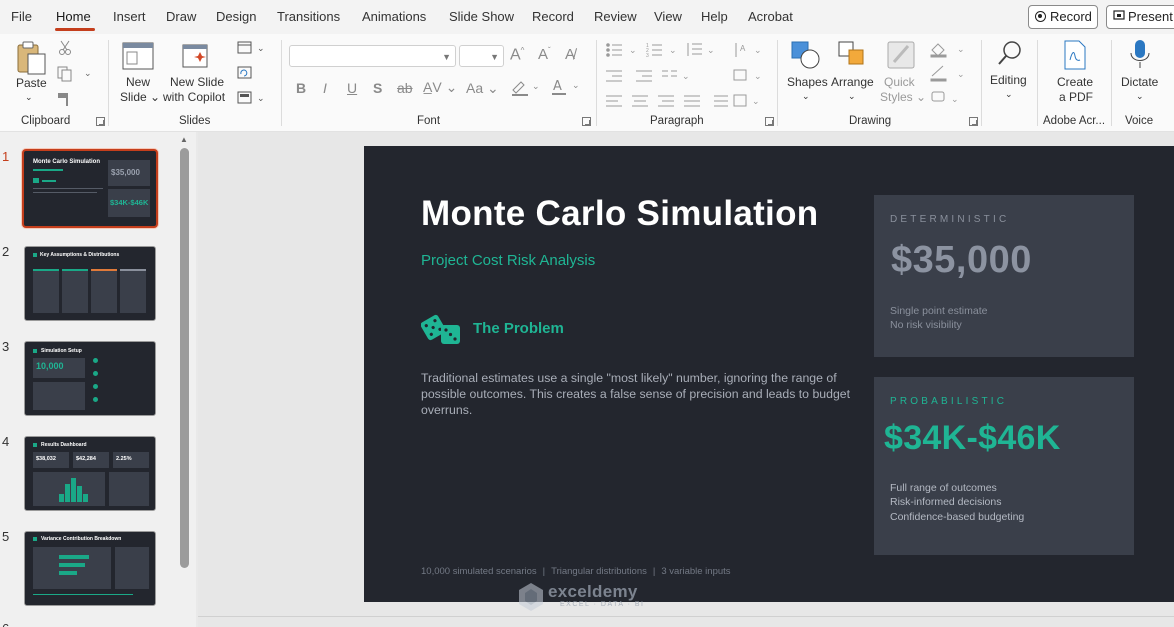 This screenshot has height=627, width=1174. What do you see at coordinates (65, 99) in the screenshot?
I see `format-painter-icon` at bounding box center [65, 99].